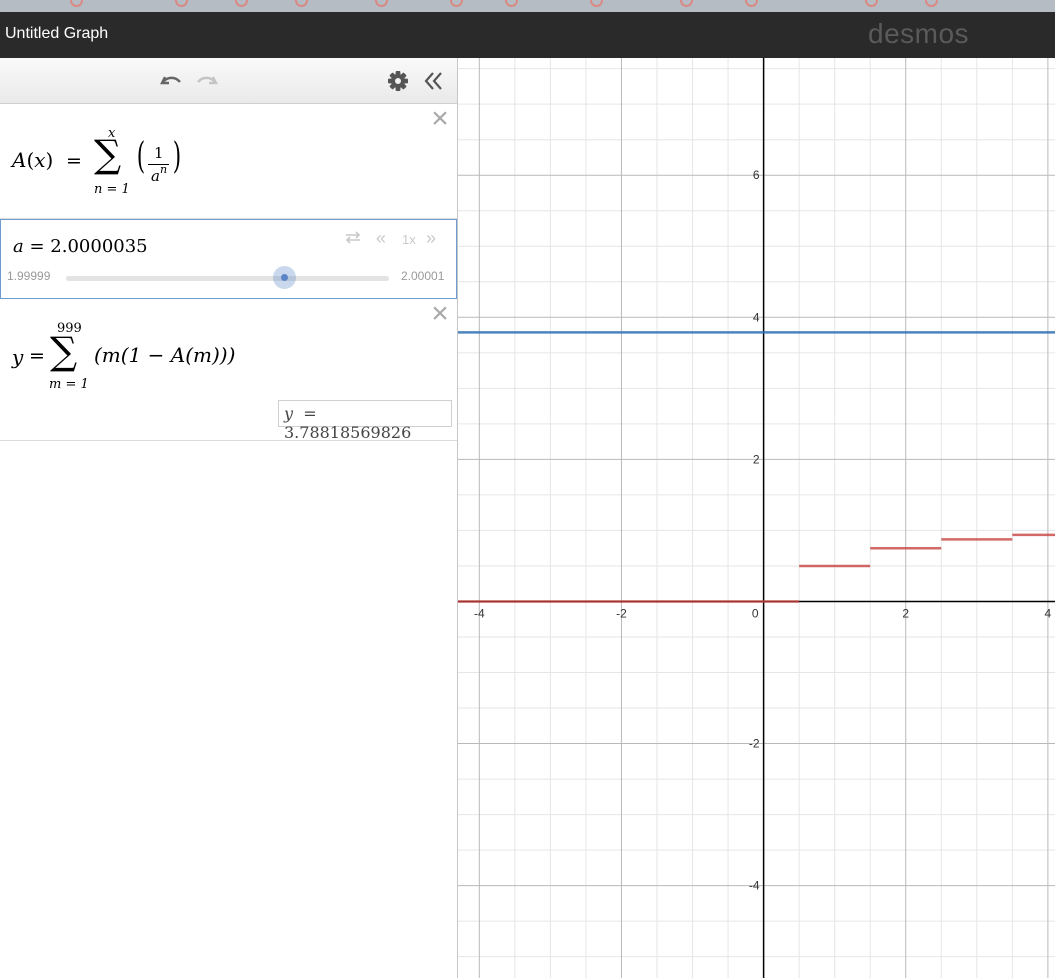  I want to click on x-tick-label: -2, so click(621, 613).